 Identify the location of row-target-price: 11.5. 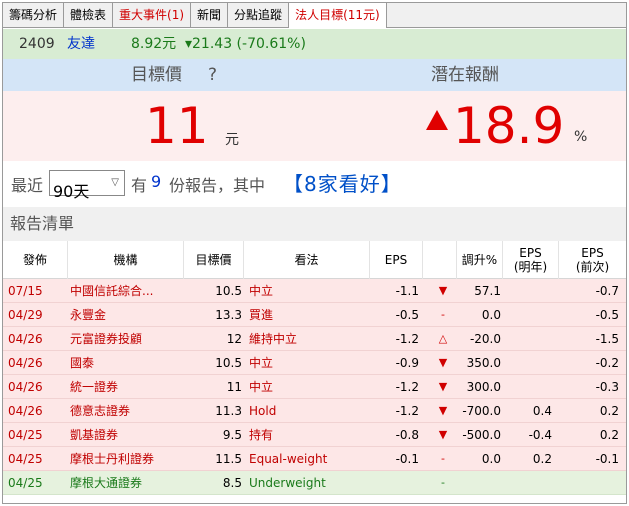
(228, 459).